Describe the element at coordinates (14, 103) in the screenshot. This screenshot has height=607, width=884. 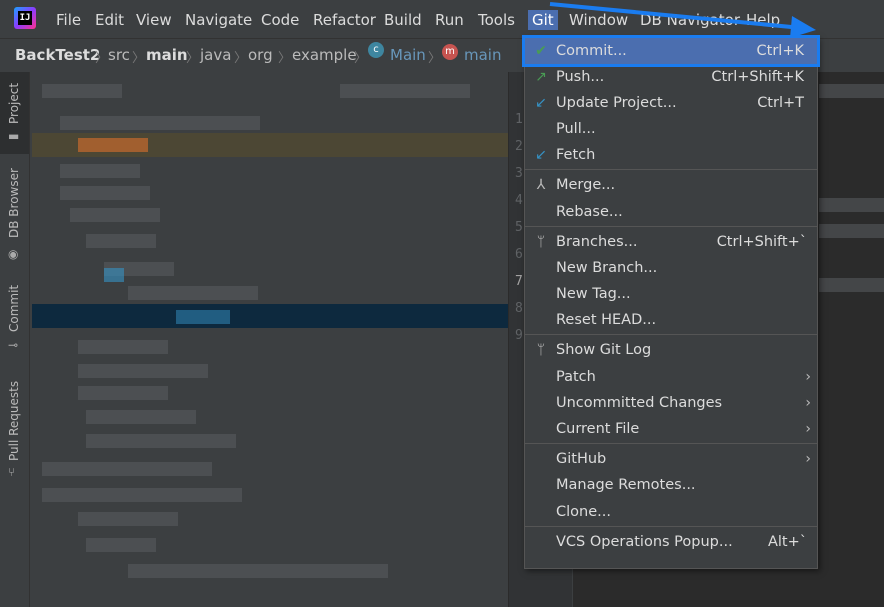
I see `tool-tab-label: Project` at that location.